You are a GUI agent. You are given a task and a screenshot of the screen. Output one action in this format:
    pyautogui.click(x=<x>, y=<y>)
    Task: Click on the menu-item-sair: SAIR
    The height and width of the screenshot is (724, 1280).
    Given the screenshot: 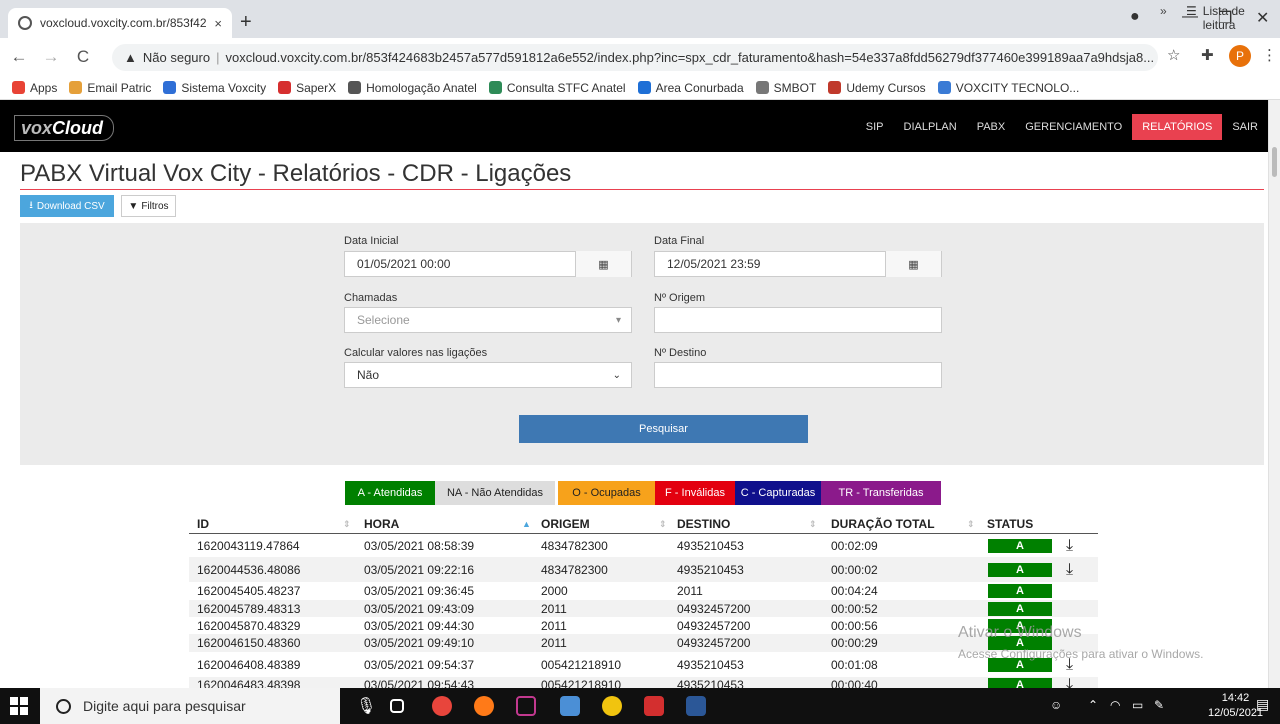 What is the action you would take?
    pyautogui.click(x=1245, y=127)
    